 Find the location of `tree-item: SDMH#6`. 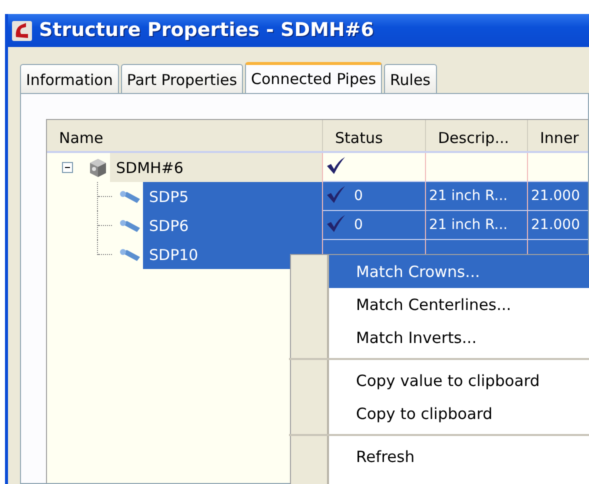

tree-item: SDMH#6 is located at coordinates (216, 167).